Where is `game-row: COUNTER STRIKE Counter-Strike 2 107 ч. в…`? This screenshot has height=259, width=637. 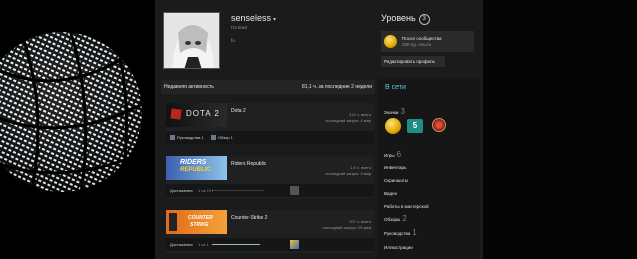
game-row: COUNTER STRIKE Counter-Strike 2 107 ч. в… is located at coordinates (270, 231).